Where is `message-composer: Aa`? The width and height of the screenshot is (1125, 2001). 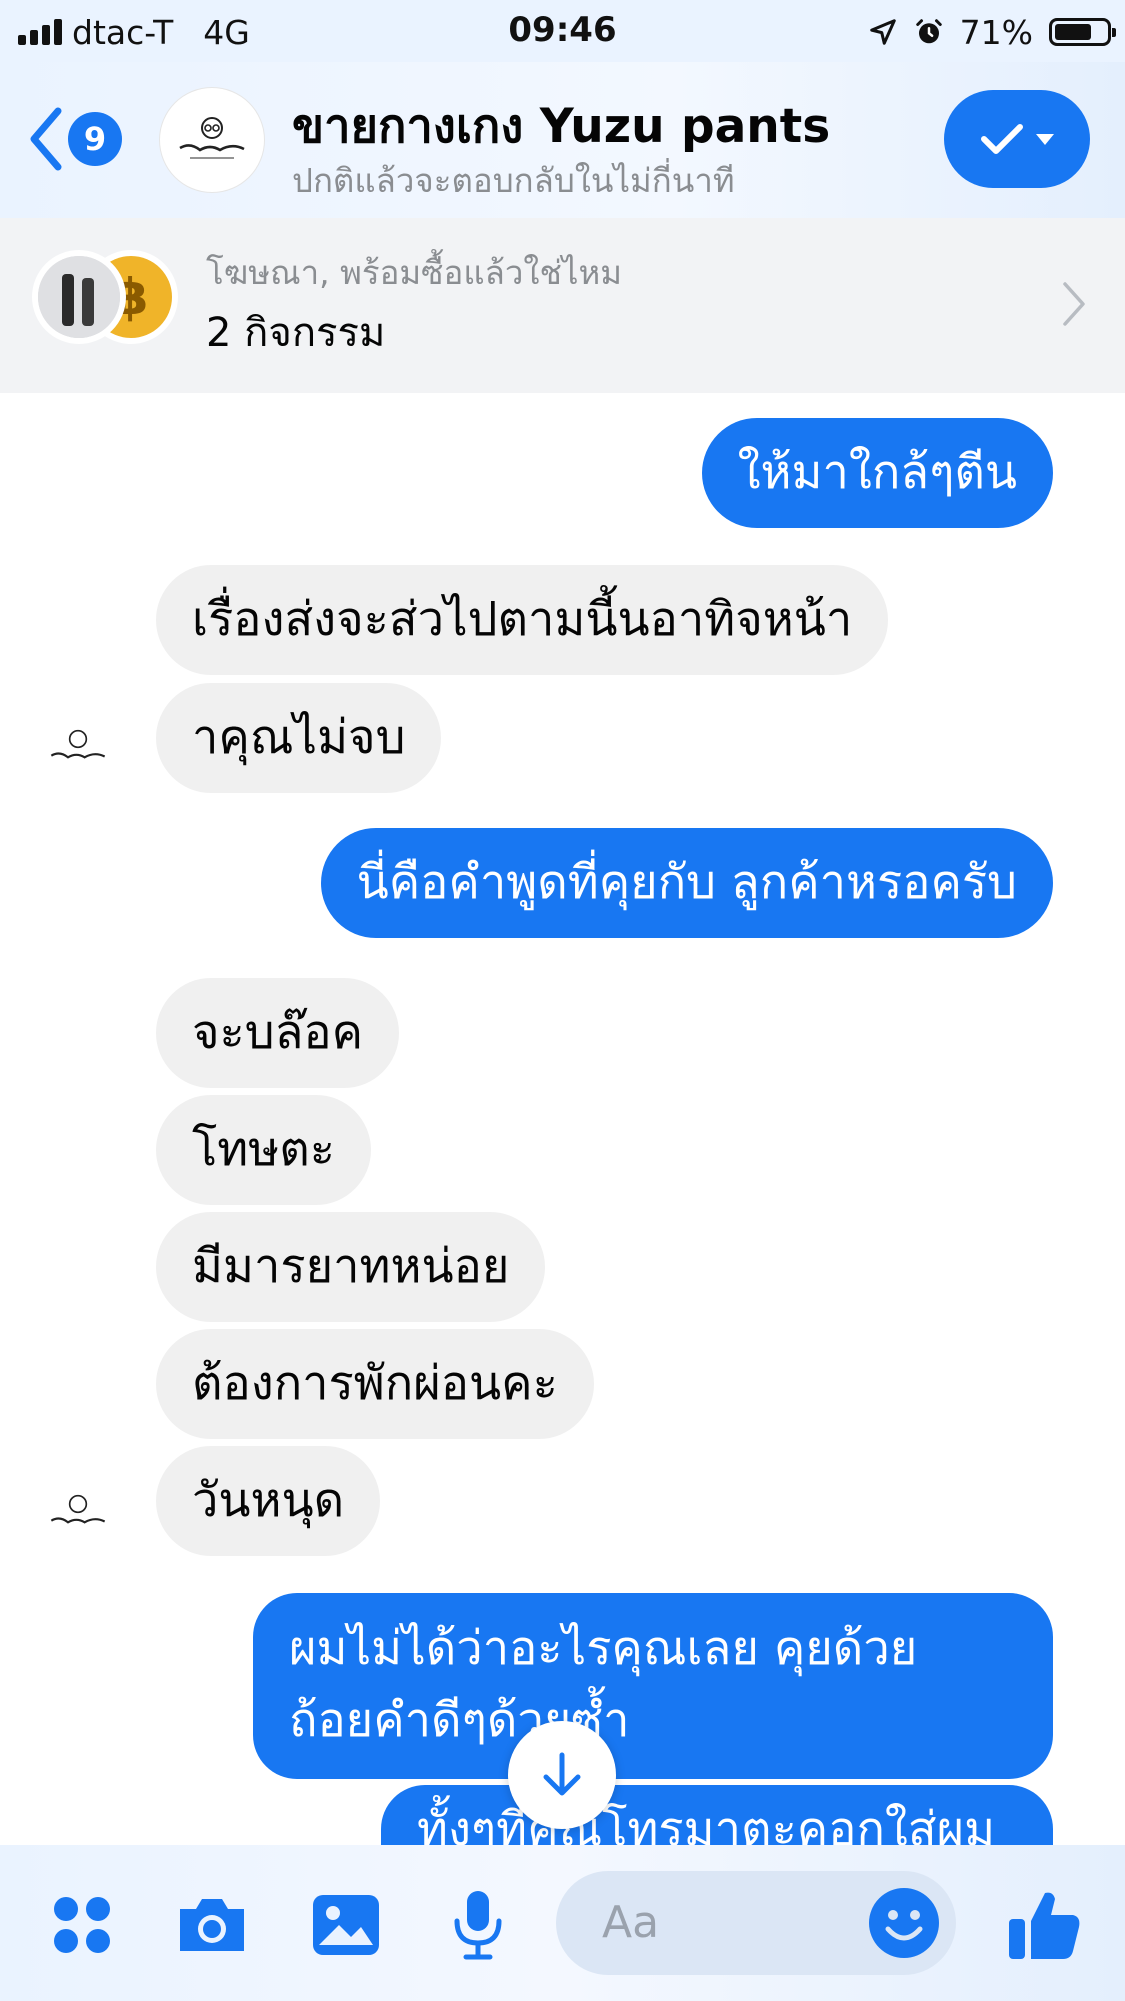
message-composer: Aa is located at coordinates (562, 1923).